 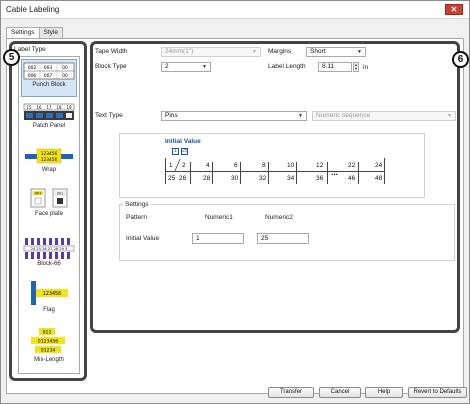 I want to click on mix-text-1: 0123456, so click(x=48, y=342).